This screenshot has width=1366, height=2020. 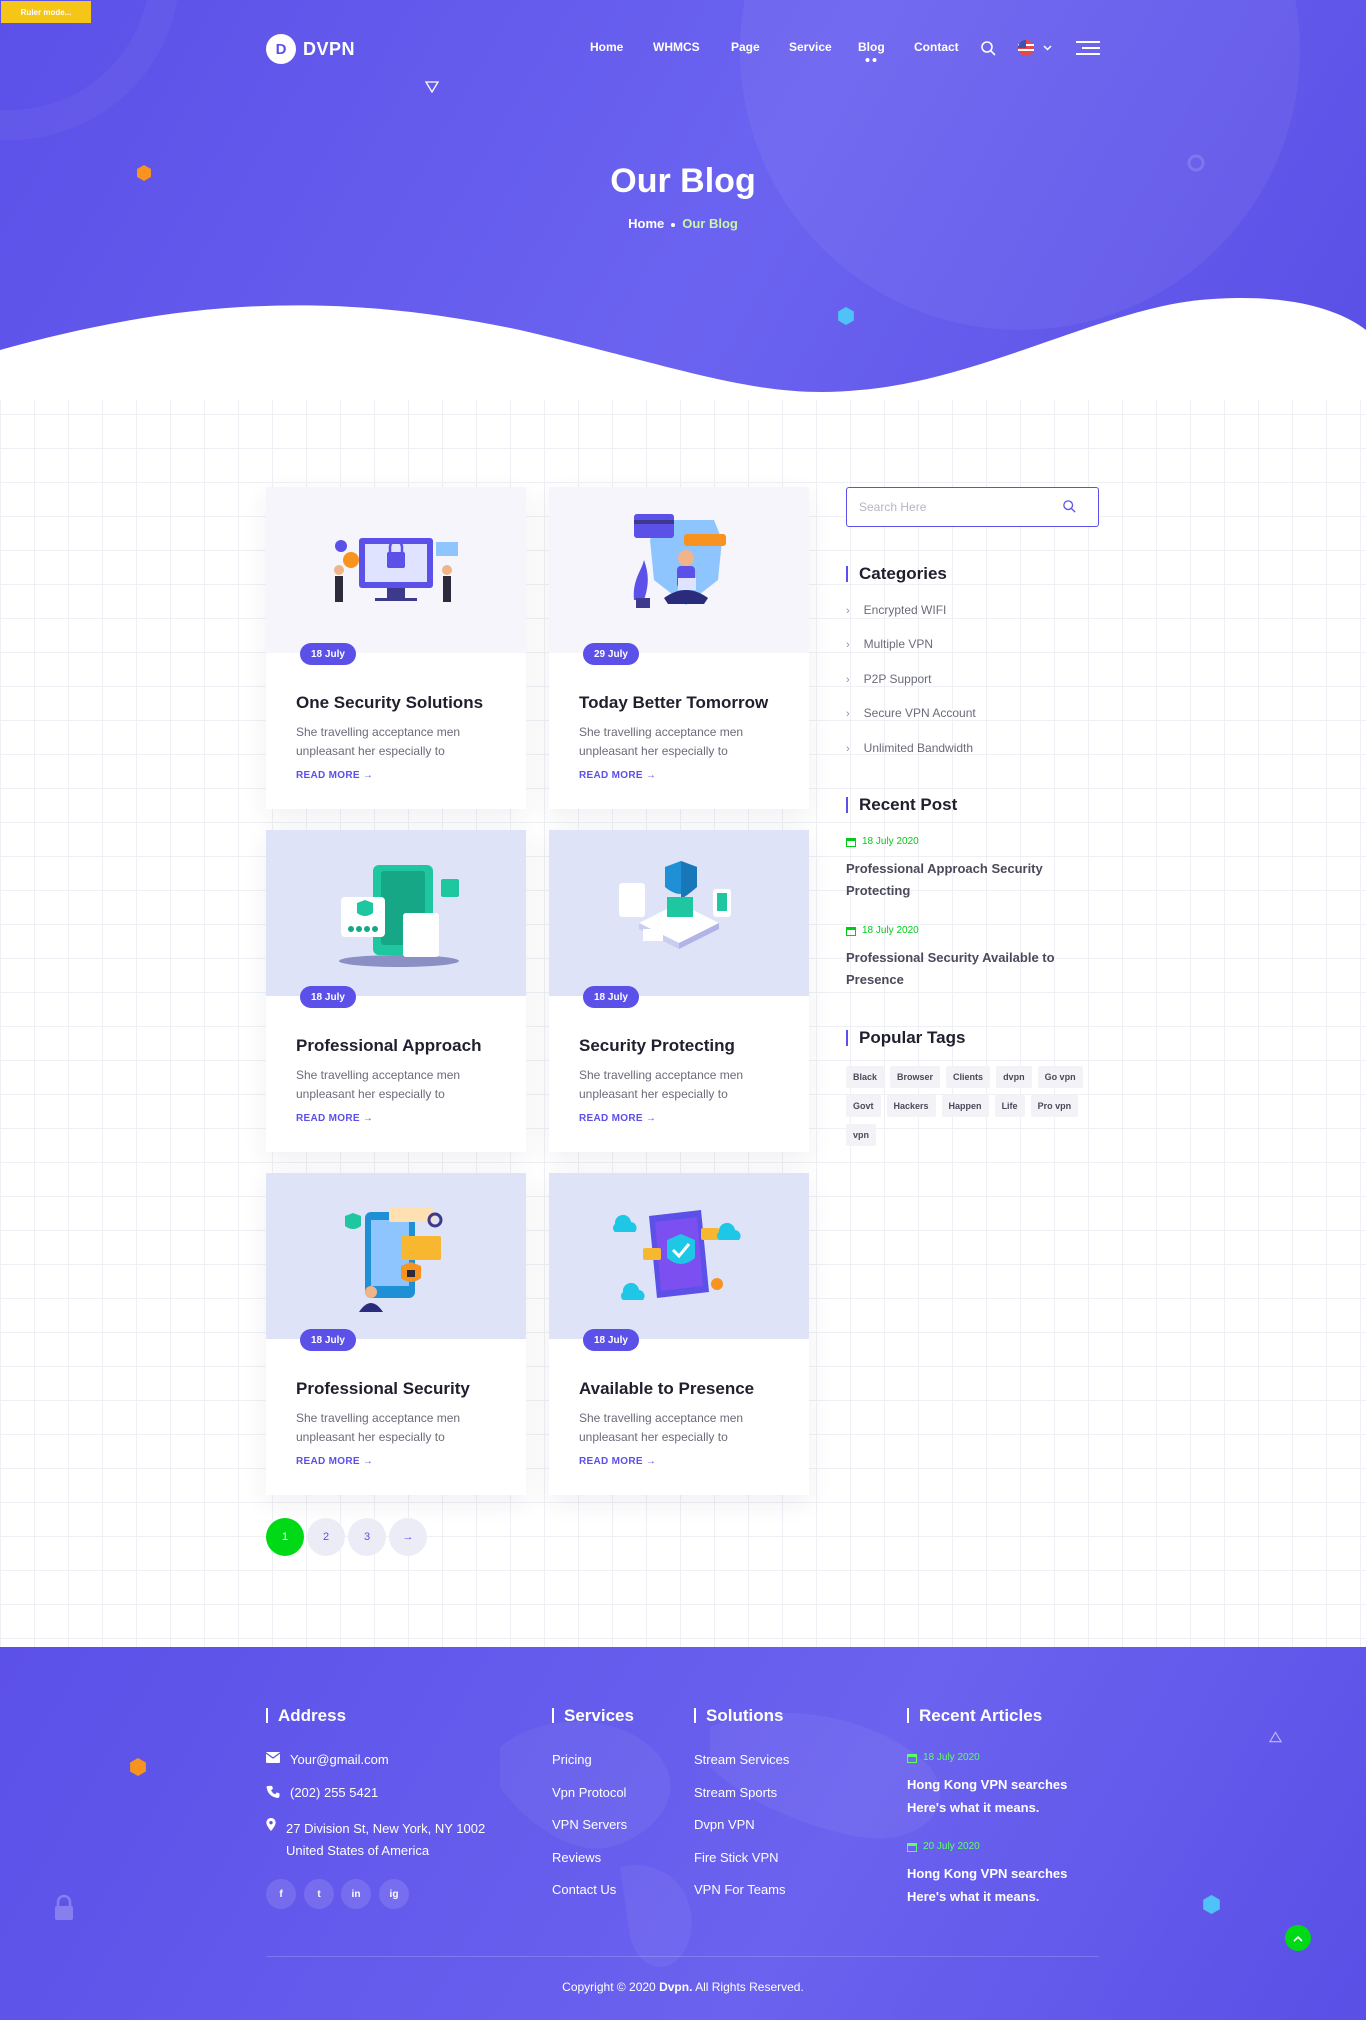 What do you see at coordinates (897, 679) in the screenshot?
I see `category-label: P2P Support` at bounding box center [897, 679].